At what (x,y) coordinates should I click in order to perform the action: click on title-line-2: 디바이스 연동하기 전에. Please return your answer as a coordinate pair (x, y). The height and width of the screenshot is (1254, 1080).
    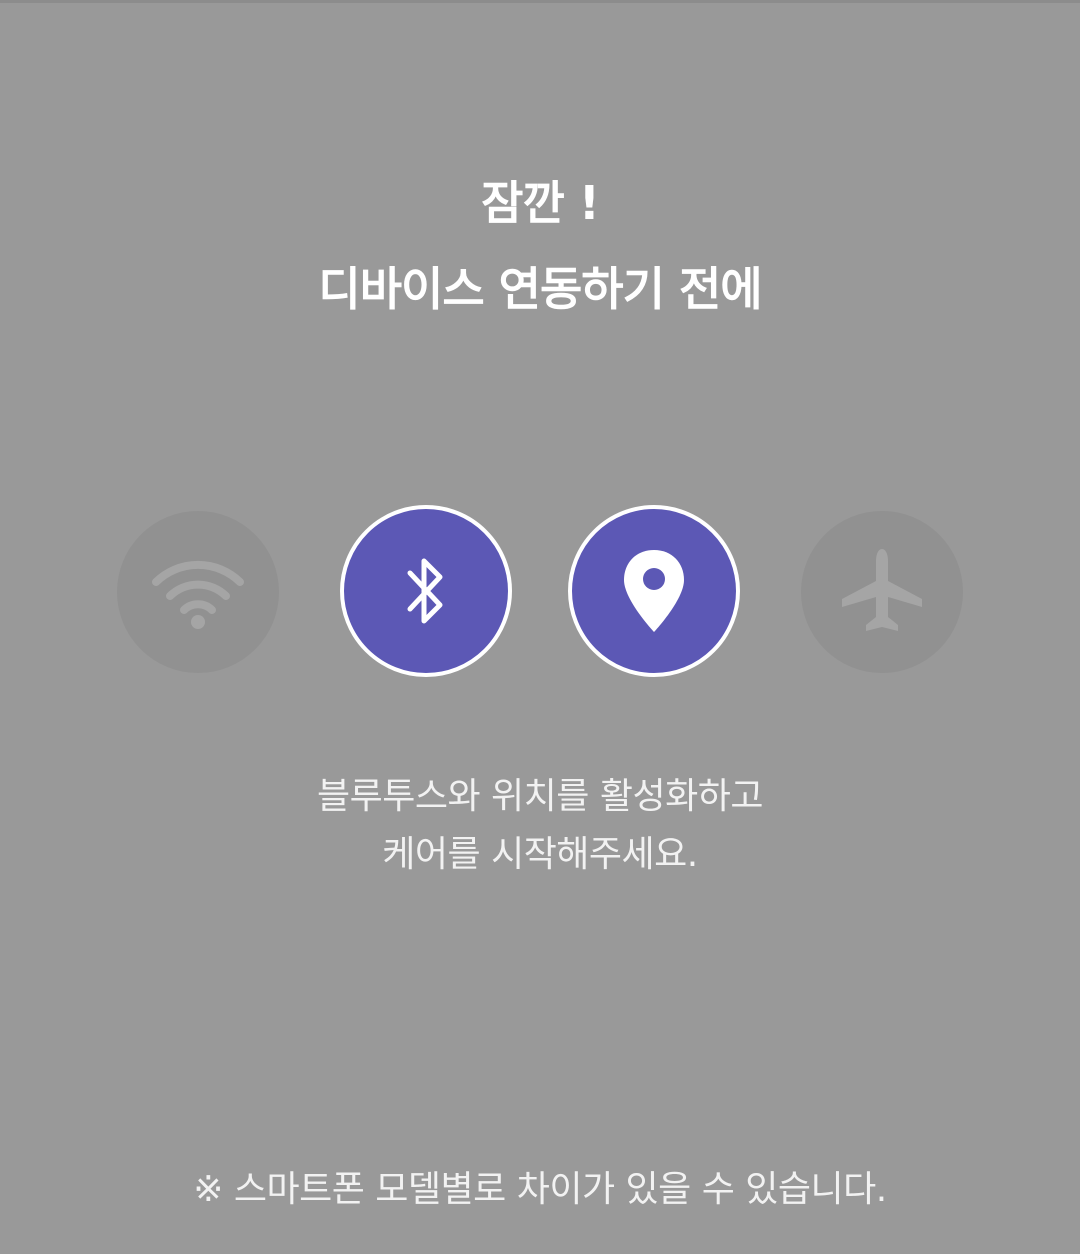
    Looking at the image, I should click on (540, 289).